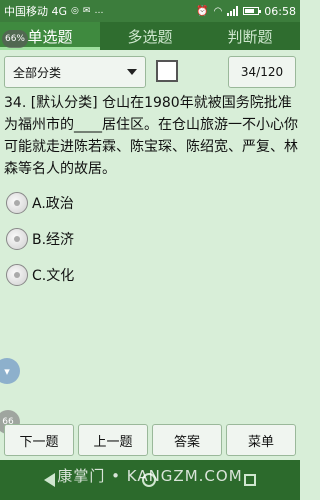 Image resolution: width=320 pixels, height=500 pixels. Describe the element at coordinates (250, 36) in the screenshot. I see `tab-true-false: 判断题` at that location.